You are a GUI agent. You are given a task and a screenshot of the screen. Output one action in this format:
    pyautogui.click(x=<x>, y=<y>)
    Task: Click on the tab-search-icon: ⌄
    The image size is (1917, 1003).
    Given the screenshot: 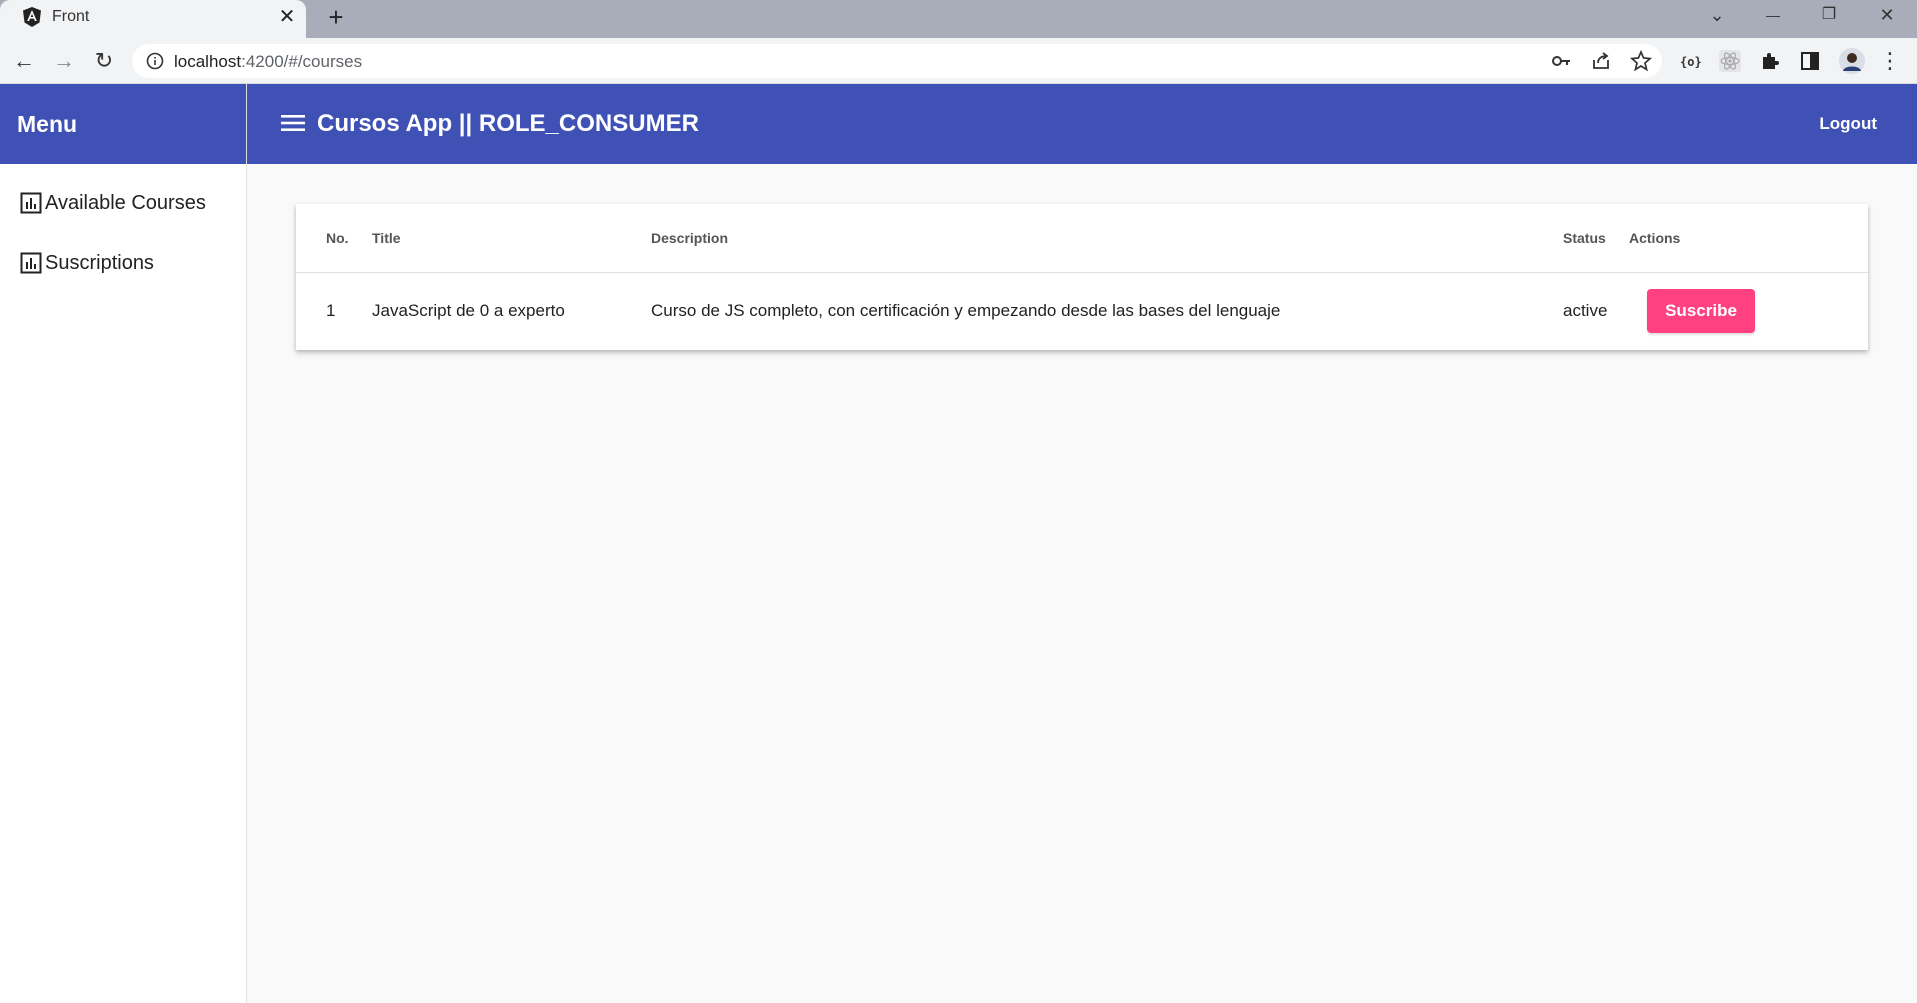 What is the action you would take?
    pyautogui.click(x=1717, y=15)
    